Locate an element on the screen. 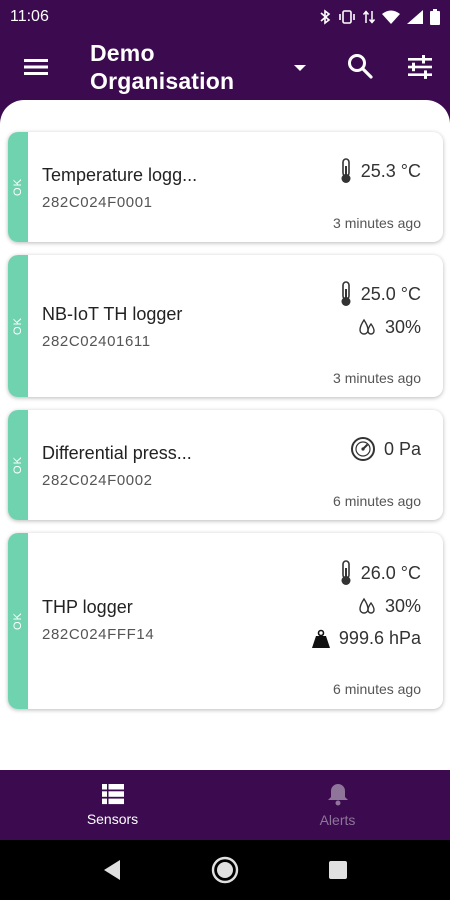 The image size is (450, 900). reading-temperature: 25.3 °C is located at coordinates (380, 171).